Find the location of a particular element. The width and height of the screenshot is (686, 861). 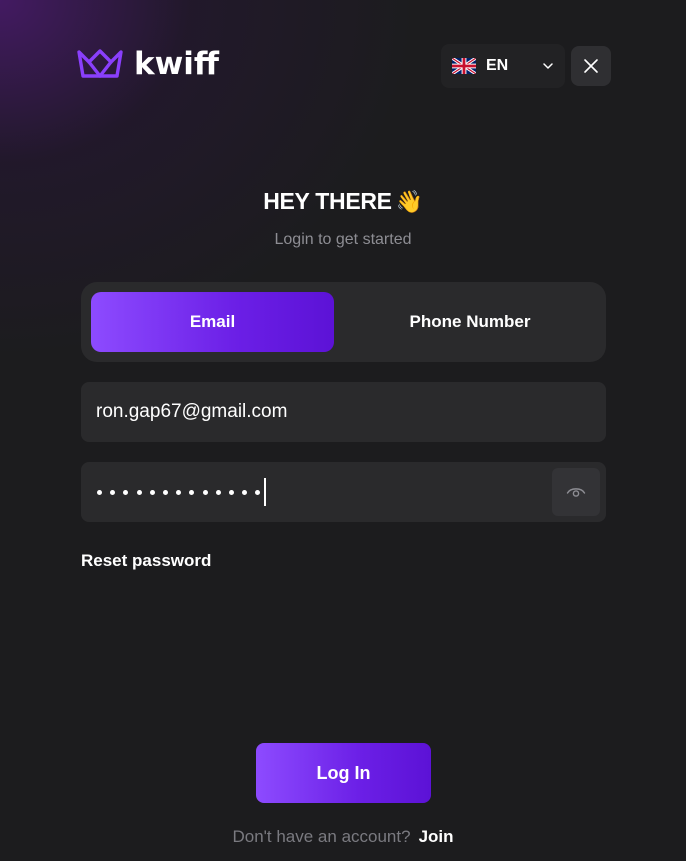

chevron-down-icon is located at coordinates (548, 66).